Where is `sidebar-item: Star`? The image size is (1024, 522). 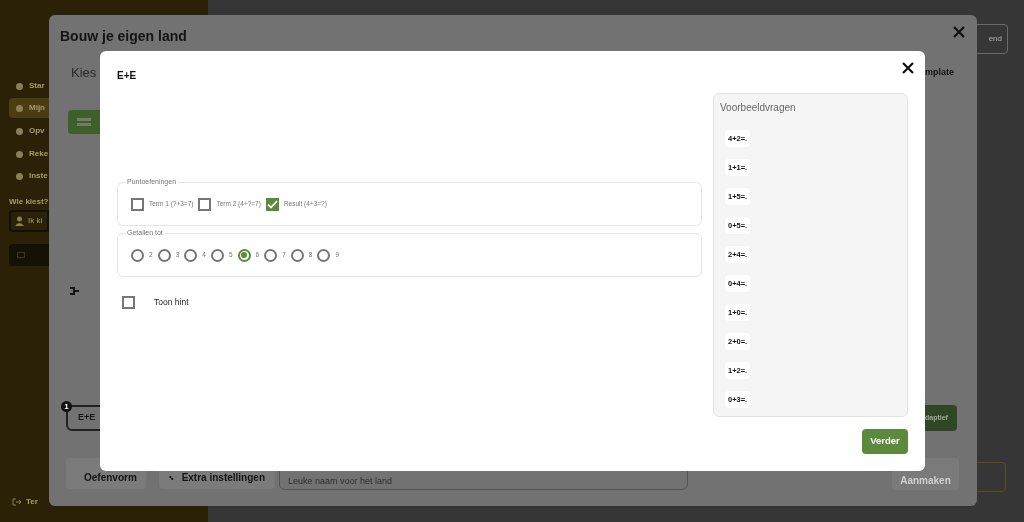
sidebar-item: Star is located at coordinates (29, 86).